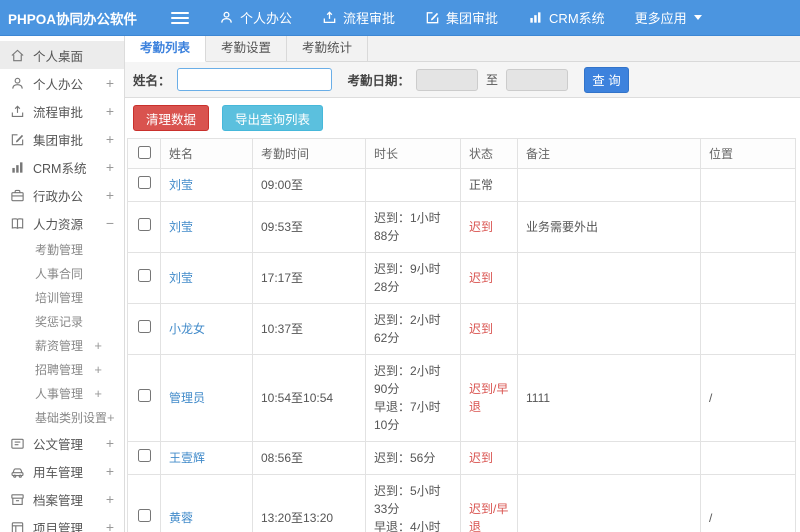 Image resolution: width=800 pixels, height=532 pixels. What do you see at coordinates (62, 195) in the screenshot?
I see `sidebar-item-6: 行政办公 +` at bounding box center [62, 195].